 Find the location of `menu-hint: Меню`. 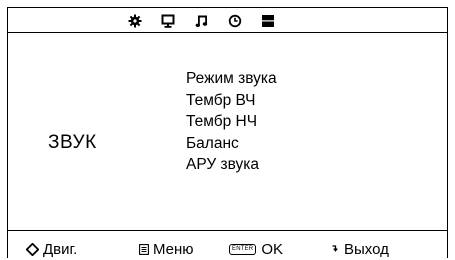

menu-hint: Меню is located at coordinates (166, 249).